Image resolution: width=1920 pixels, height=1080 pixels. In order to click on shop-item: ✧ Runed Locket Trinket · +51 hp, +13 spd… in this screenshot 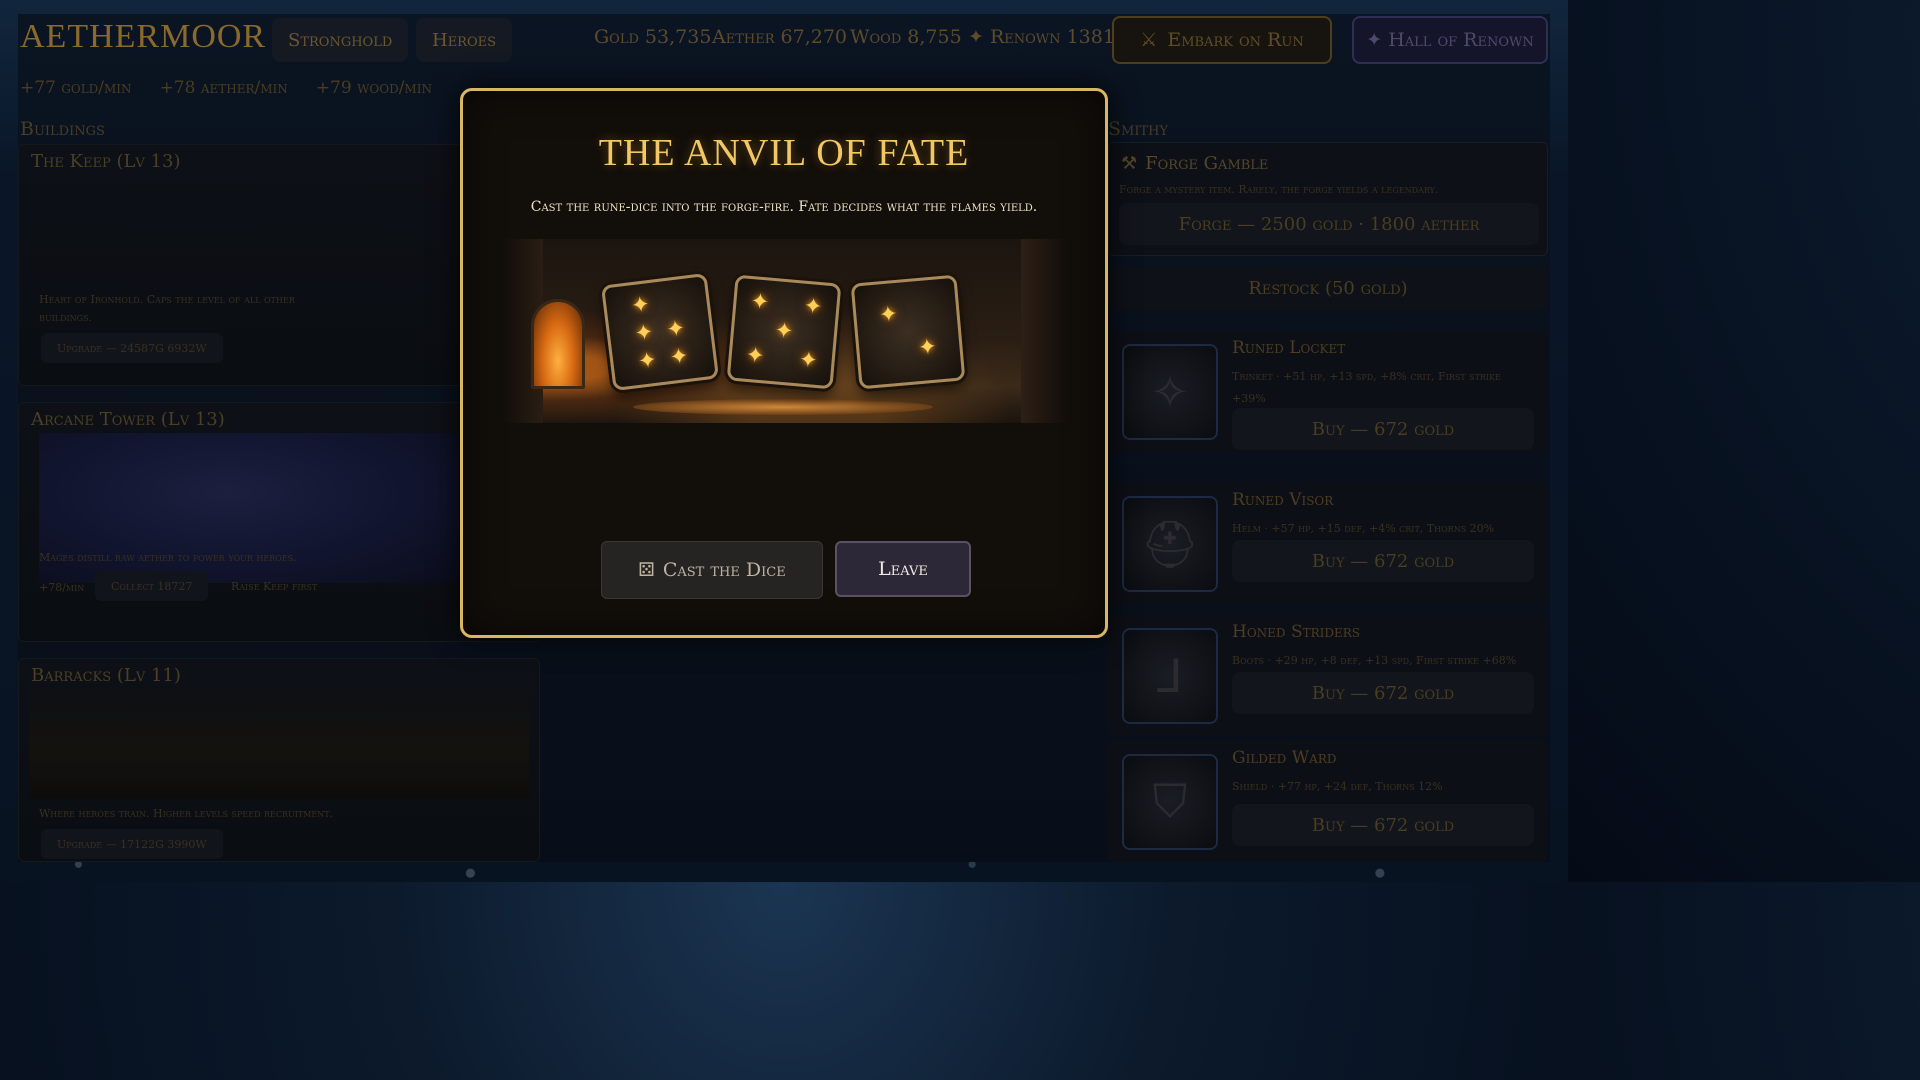, I will do `click(1328, 391)`.